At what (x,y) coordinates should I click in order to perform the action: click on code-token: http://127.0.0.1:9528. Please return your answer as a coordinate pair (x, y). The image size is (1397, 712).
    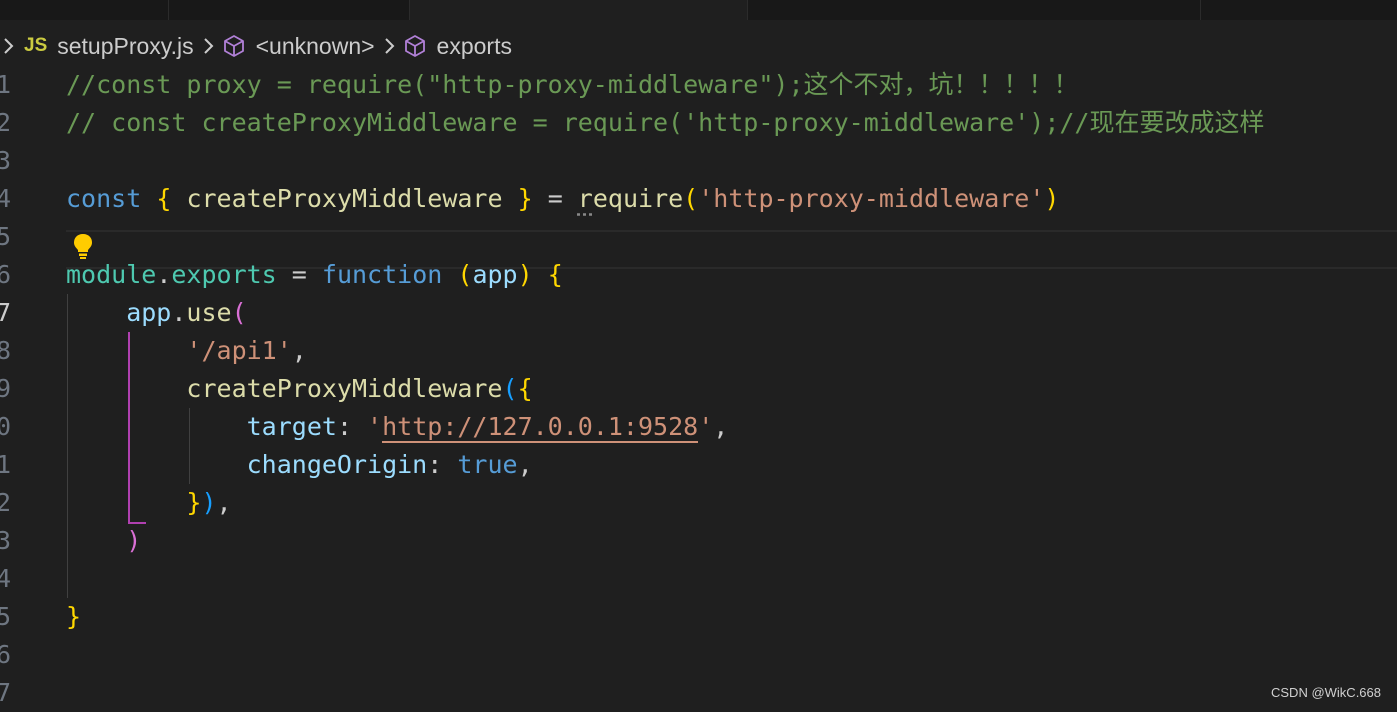
    Looking at the image, I should click on (540, 427).